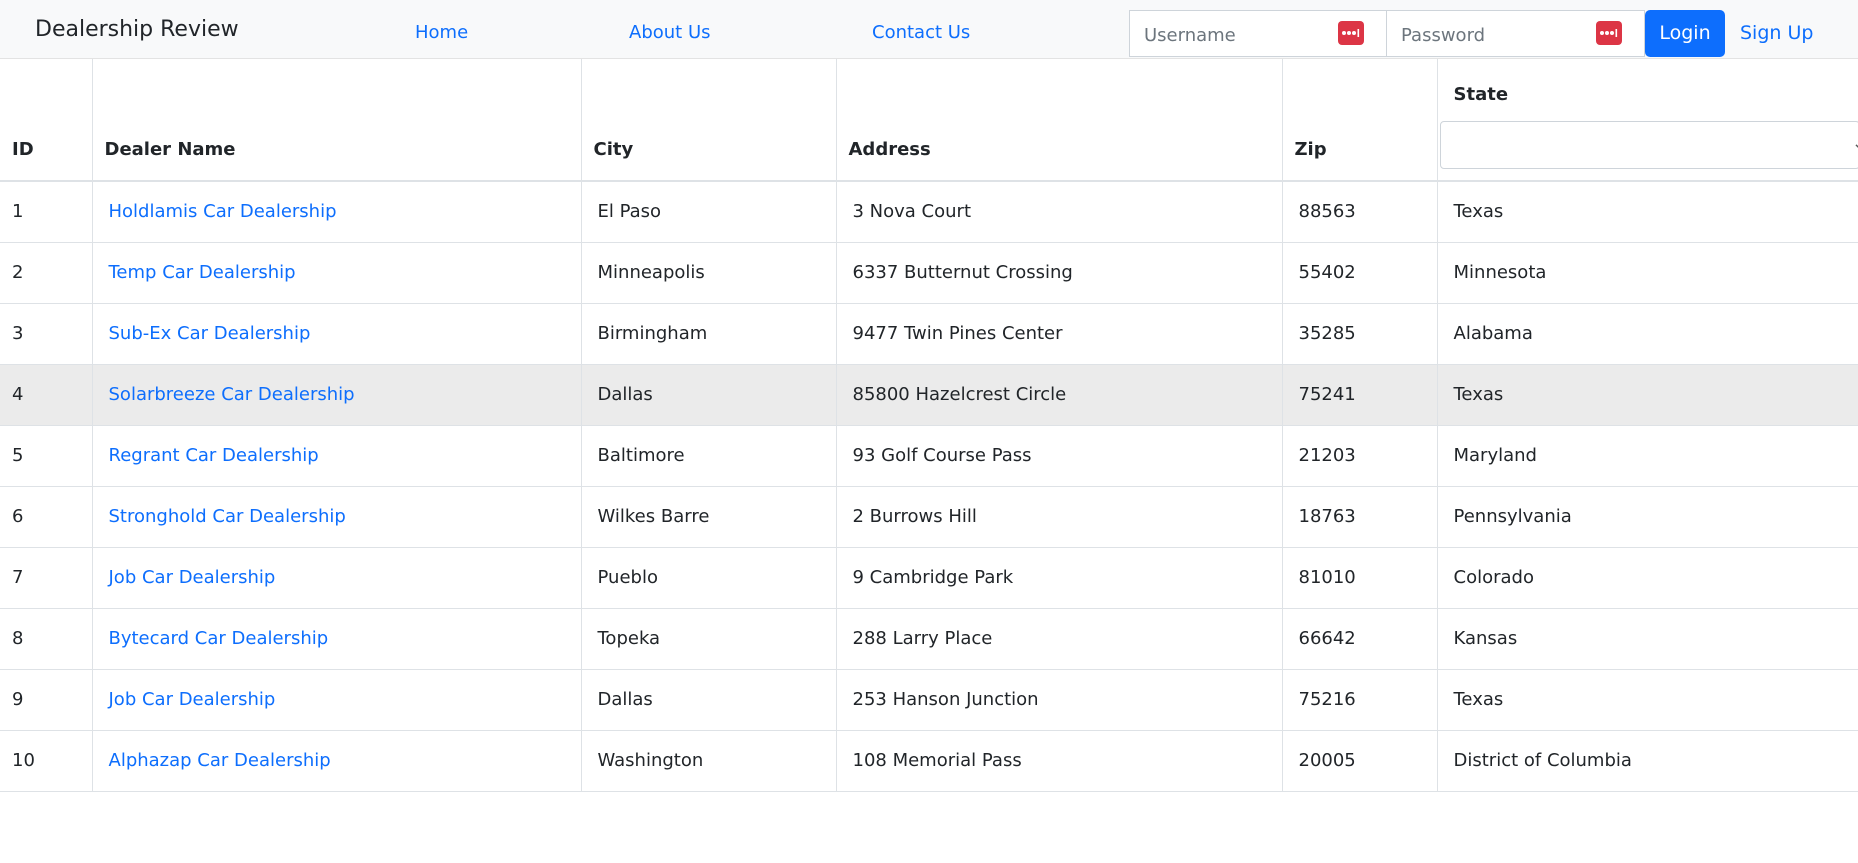  What do you see at coordinates (1059, 517) in the screenshot?
I see `address-cell: 2 Burrows Hill` at bounding box center [1059, 517].